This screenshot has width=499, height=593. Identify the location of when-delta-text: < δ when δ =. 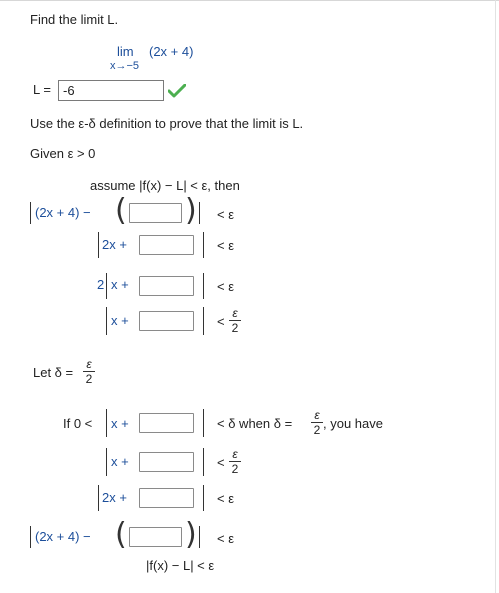
(255, 423).